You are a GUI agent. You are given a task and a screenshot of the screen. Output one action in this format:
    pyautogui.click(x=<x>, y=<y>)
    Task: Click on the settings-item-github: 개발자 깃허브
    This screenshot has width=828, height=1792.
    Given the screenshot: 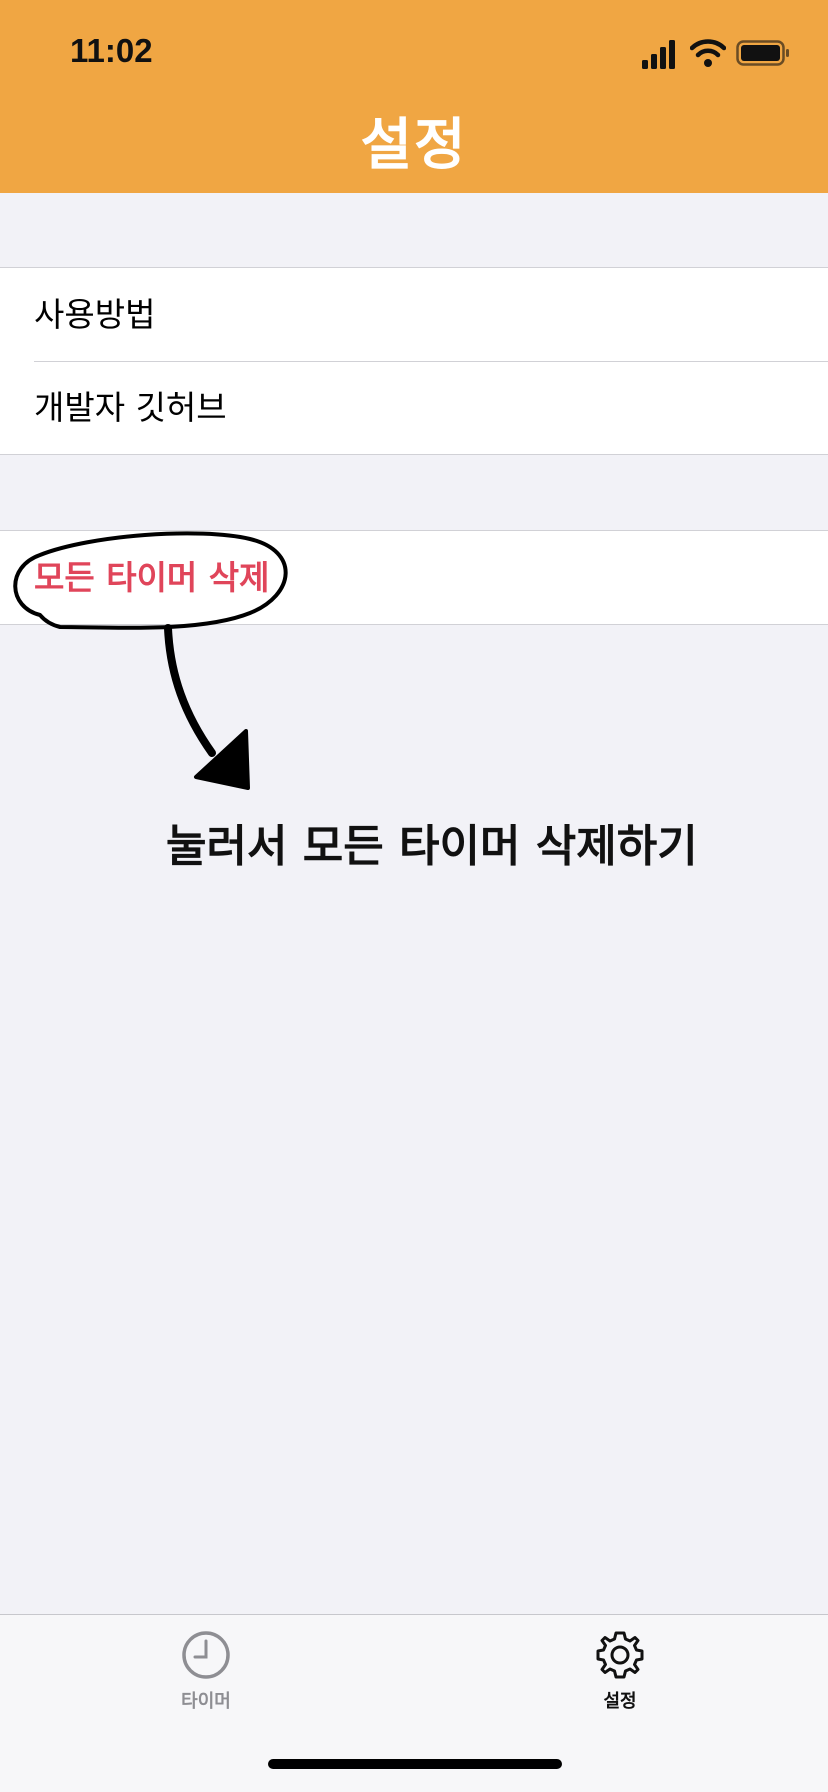 What is the action you would take?
    pyautogui.click(x=414, y=407)
    